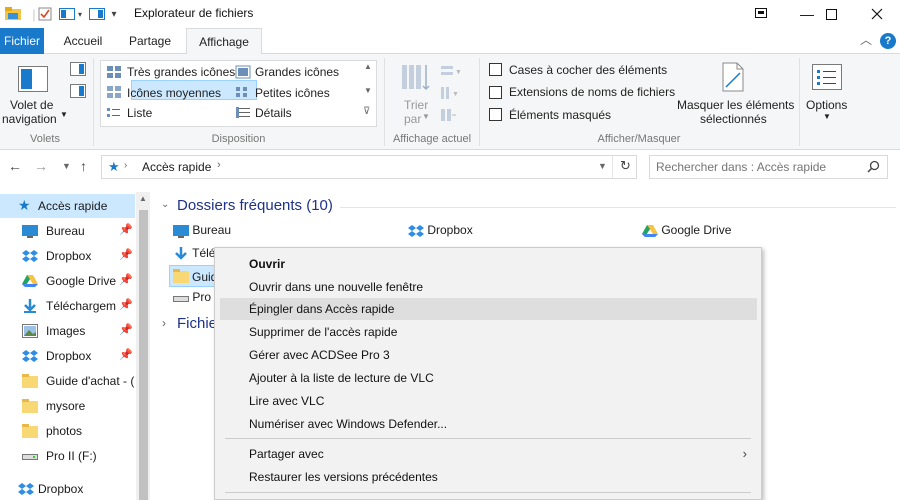  I want to click on hide-selected-label: Masquer les éléments, so click(735, 105).